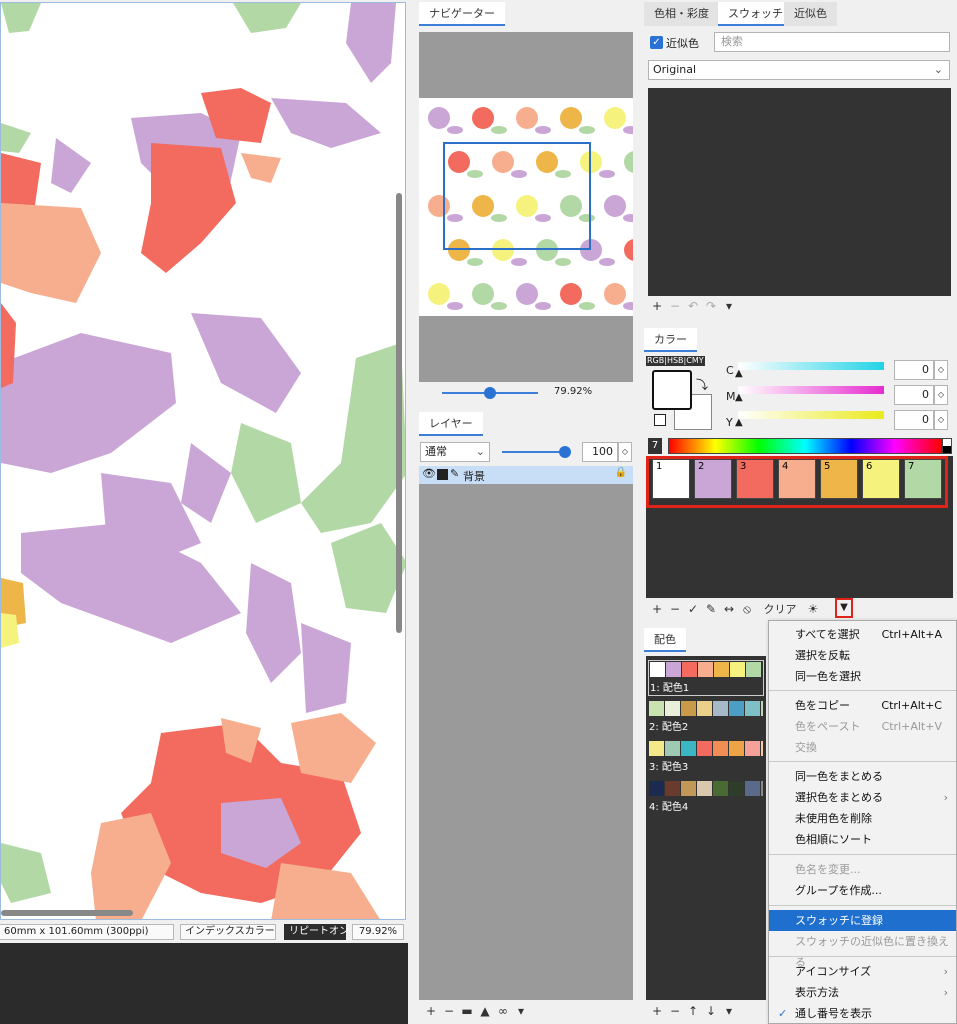 The width and height of the screenshot is (957, 1024). I want to click on yellow-slider, so click(811, 415).